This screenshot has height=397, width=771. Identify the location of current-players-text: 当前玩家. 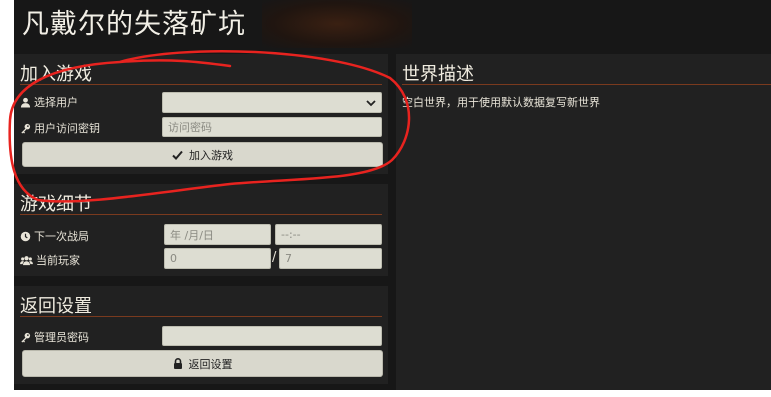
(58, 260).